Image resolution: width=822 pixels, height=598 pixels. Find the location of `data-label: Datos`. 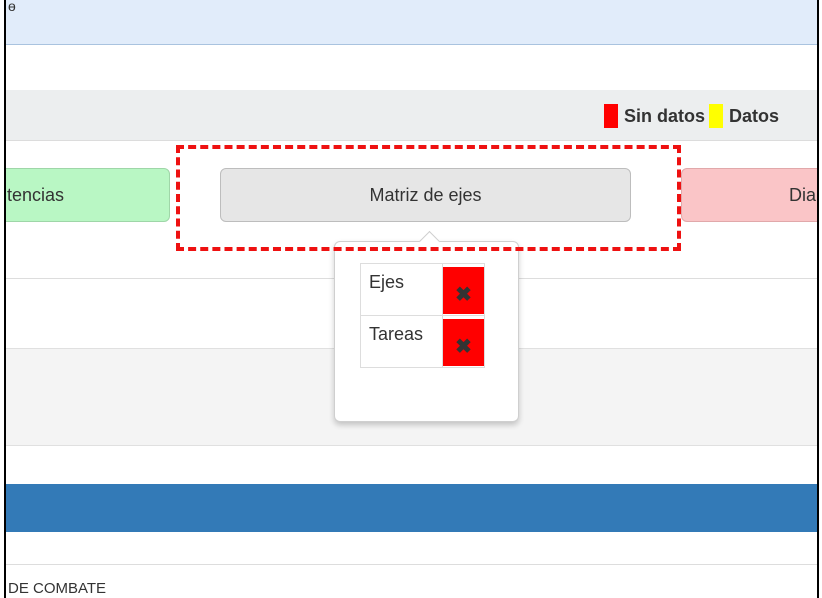

data-label: Datos is located at coordinates (754, 115).